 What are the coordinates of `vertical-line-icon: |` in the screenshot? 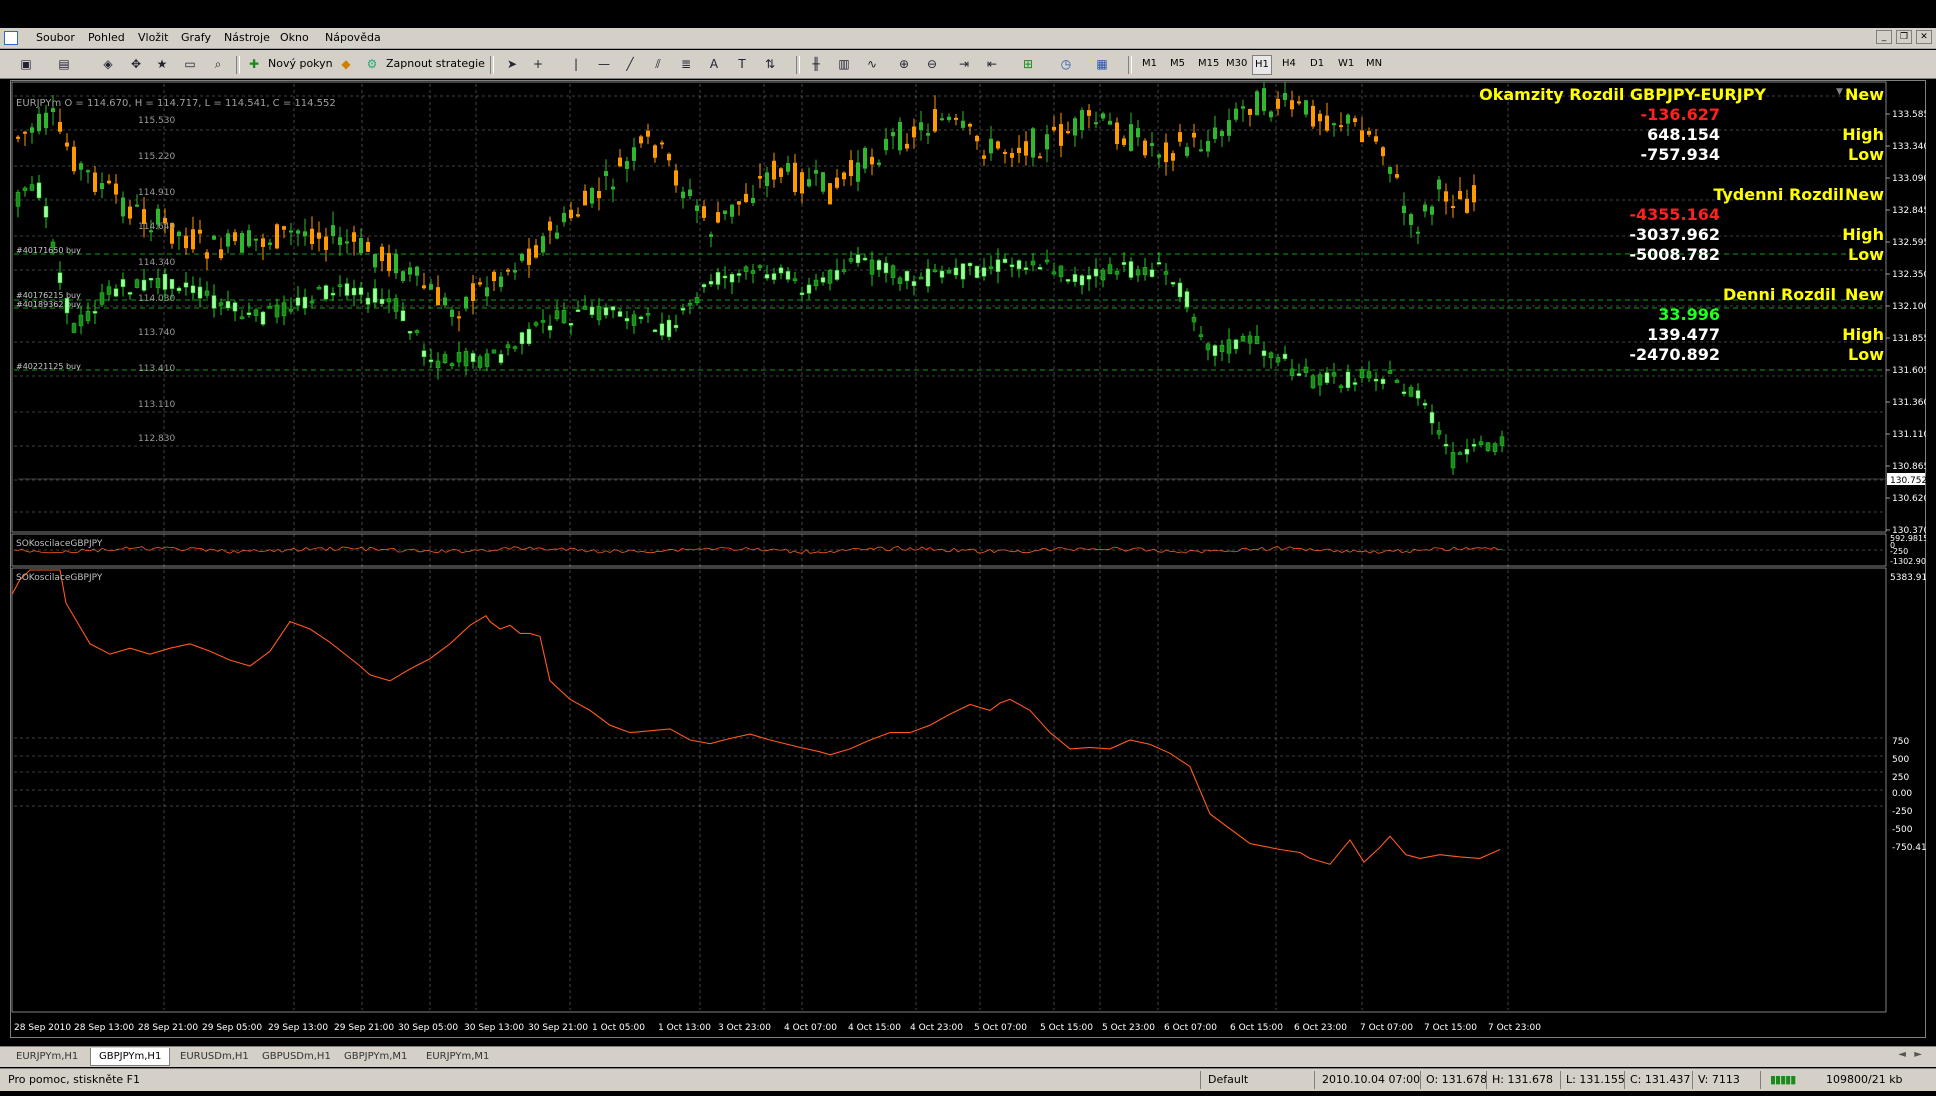 It's located at (576, 64).